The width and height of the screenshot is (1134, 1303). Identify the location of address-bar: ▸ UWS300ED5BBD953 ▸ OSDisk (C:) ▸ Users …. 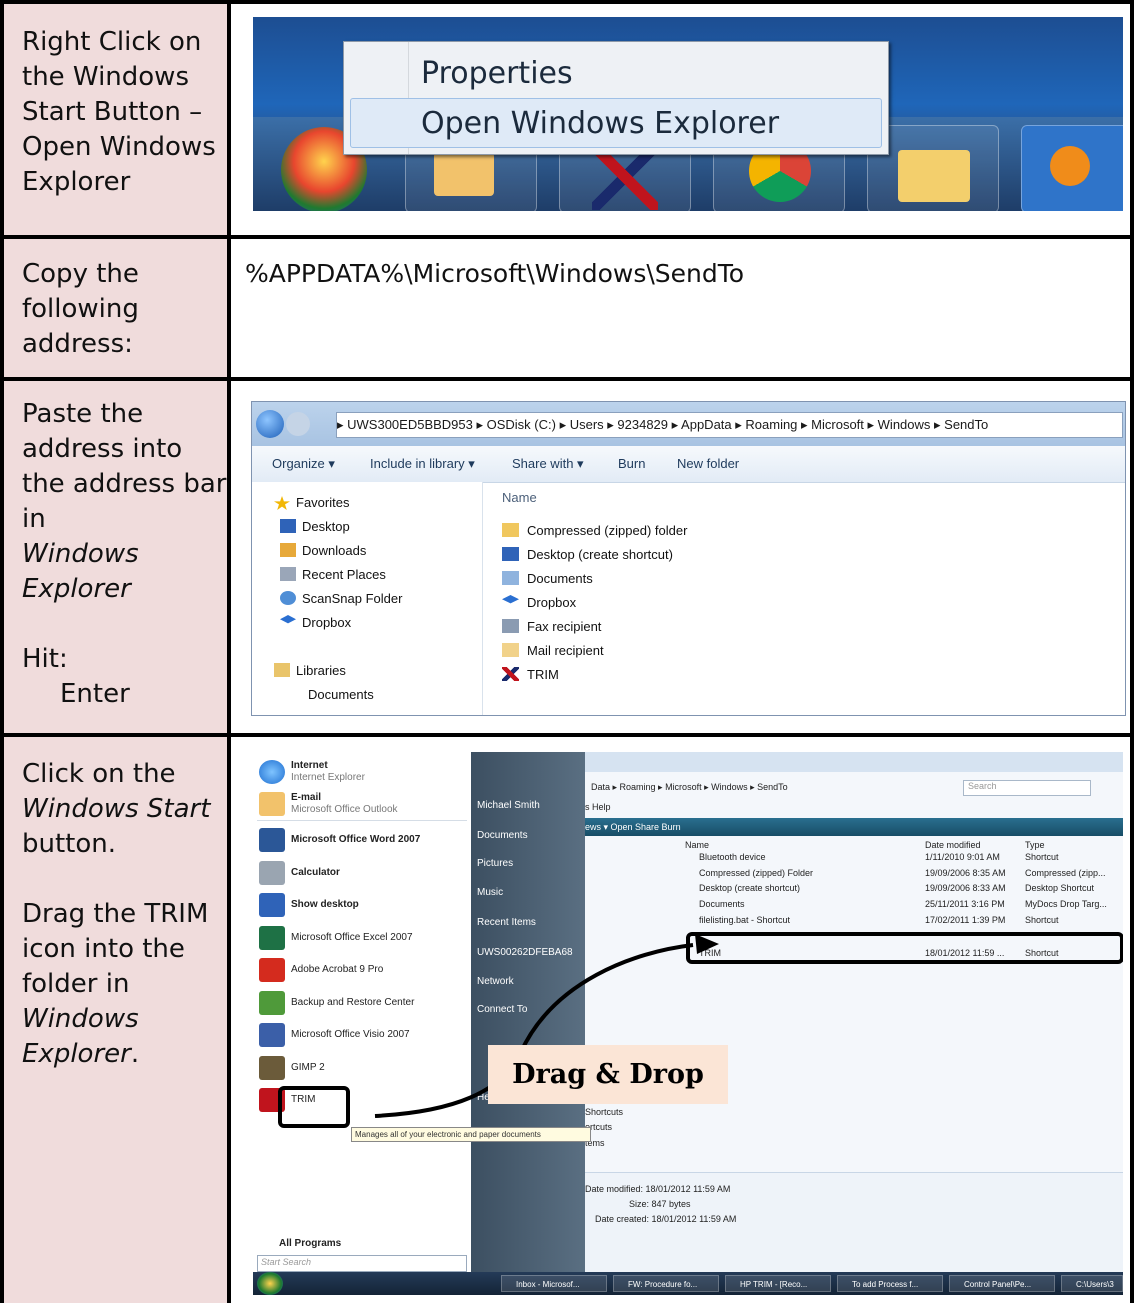
(729, 425).